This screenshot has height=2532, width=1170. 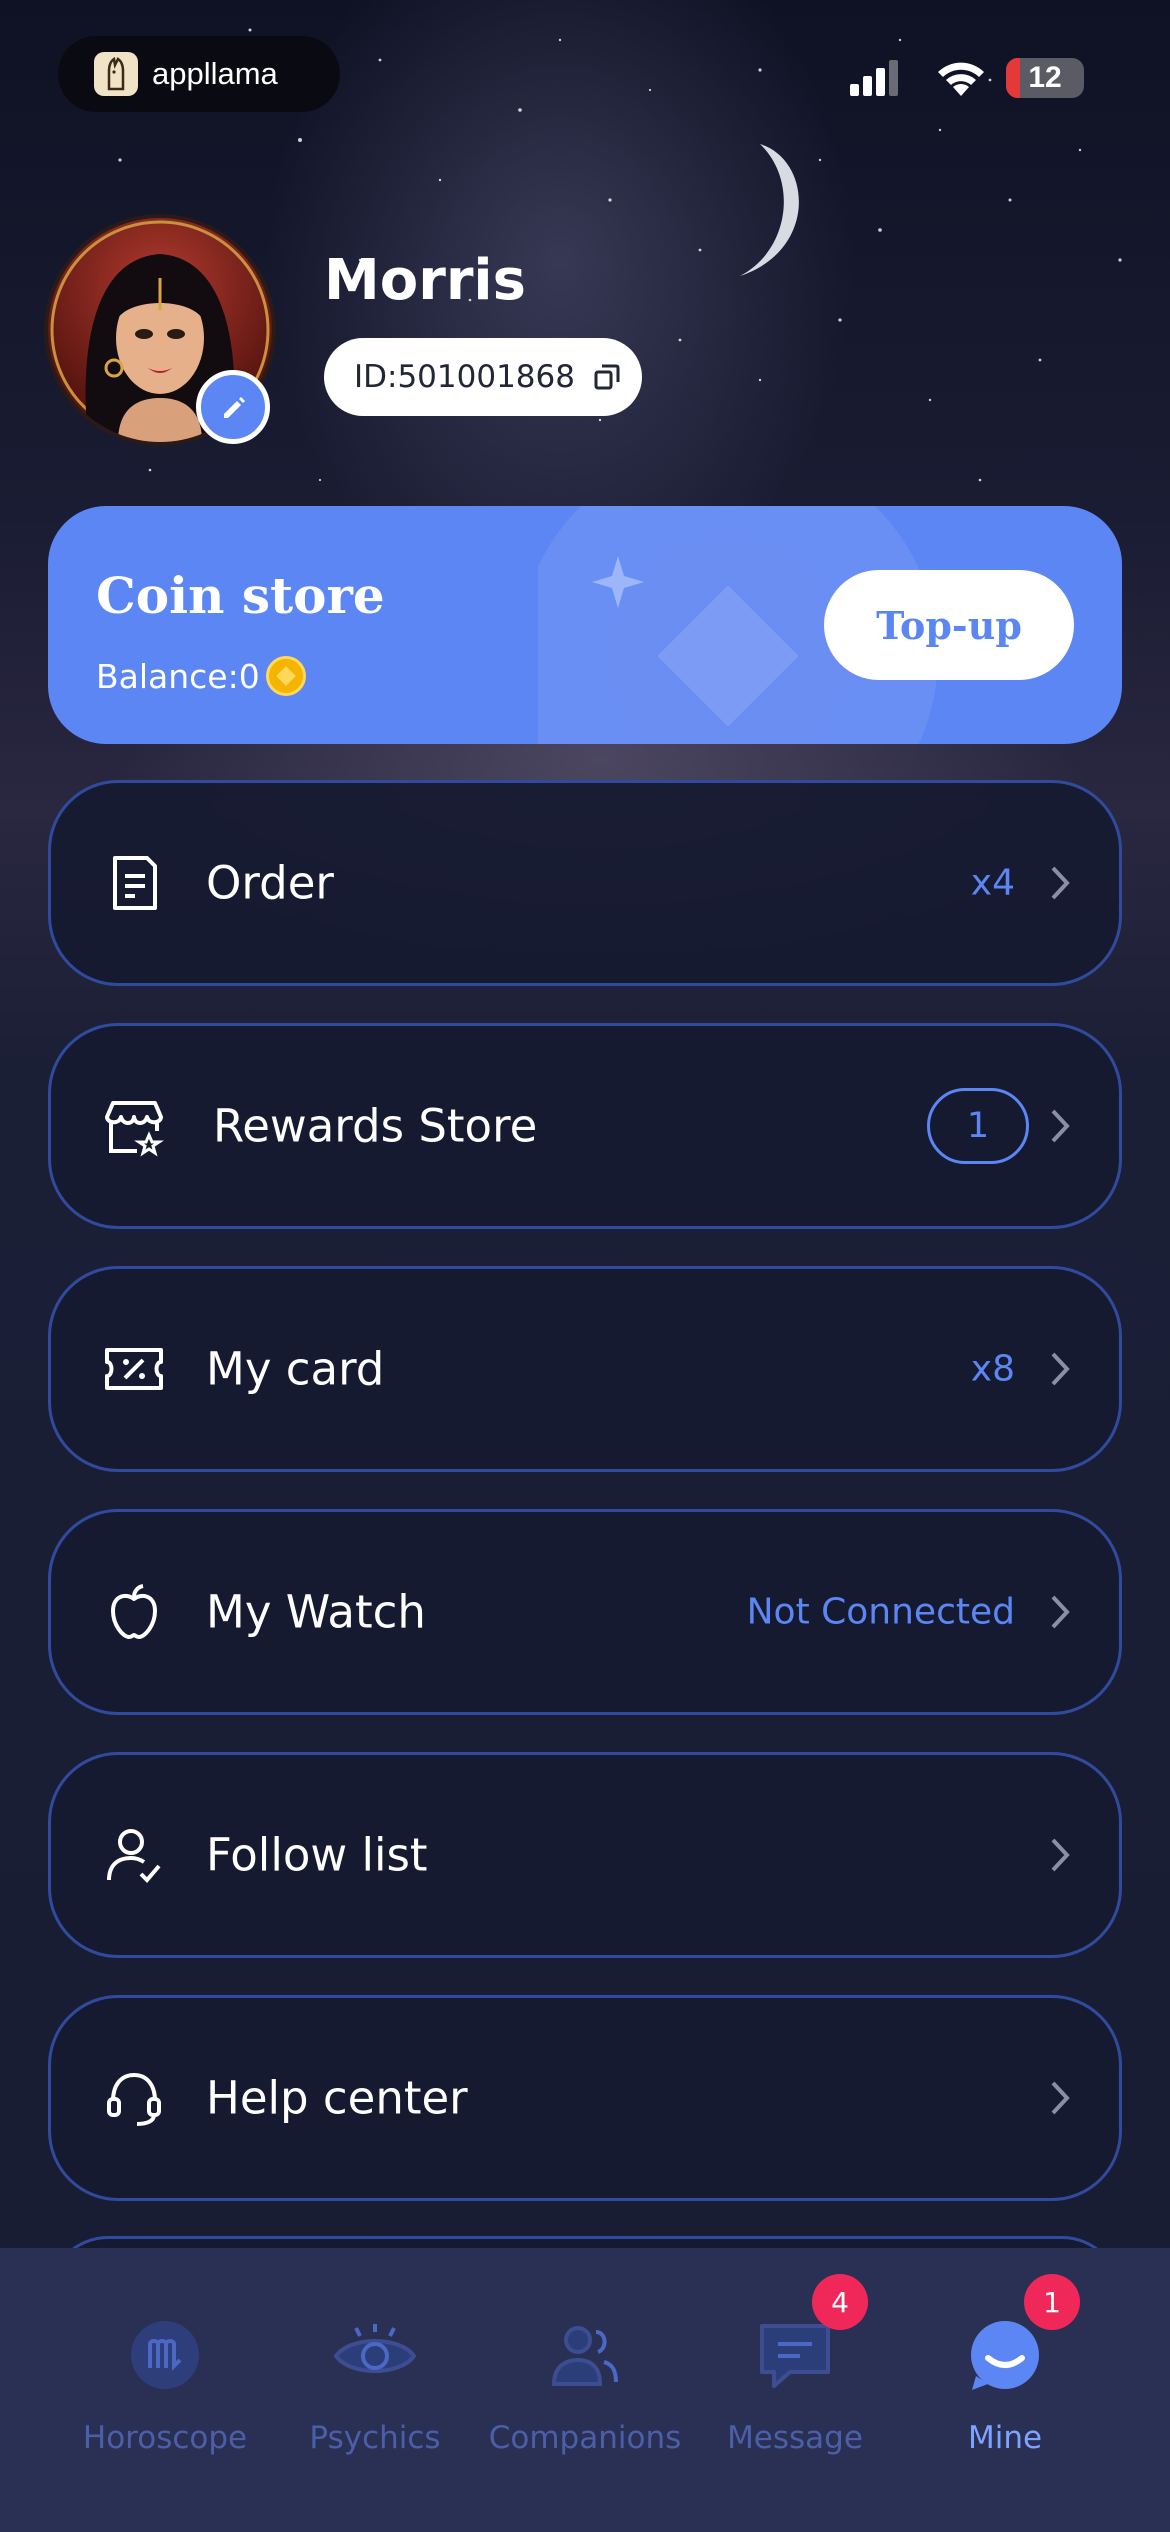 What do you see at coordinates (178, 676) in the screenshot?
I see `balance-text: Balance:0` at bounding box center [178, 676].